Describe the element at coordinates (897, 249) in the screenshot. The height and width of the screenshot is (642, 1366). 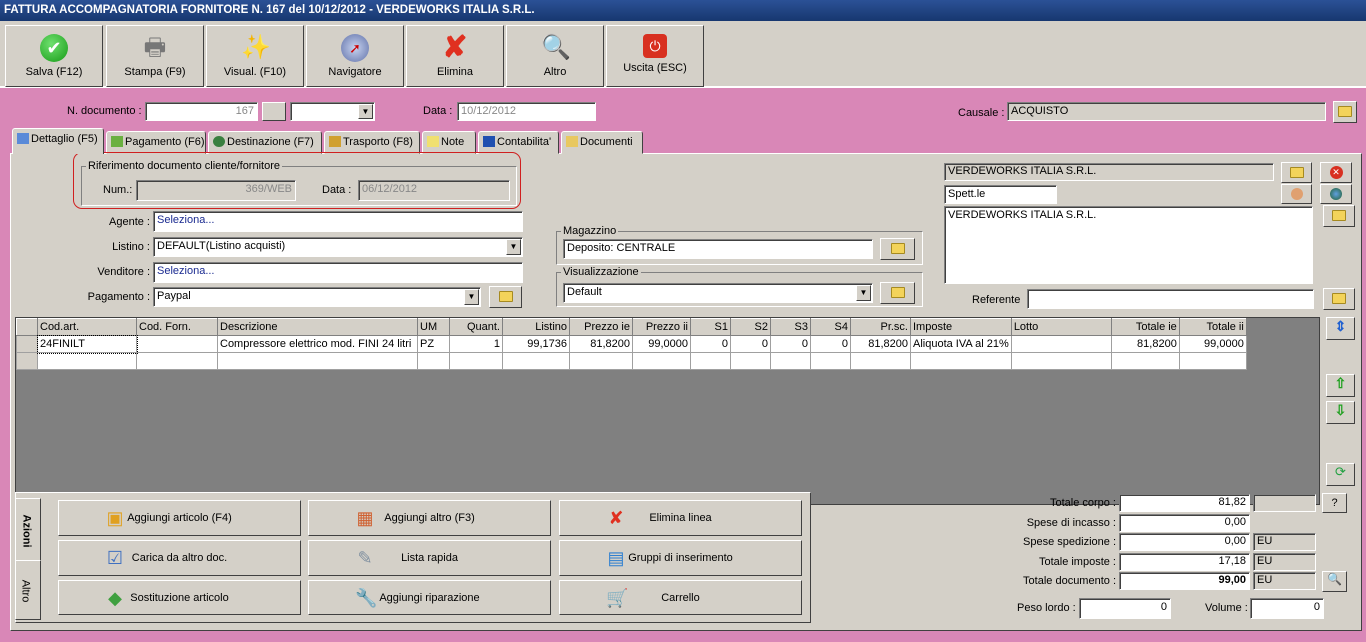
I see `magazzino-browse-button` at that location.